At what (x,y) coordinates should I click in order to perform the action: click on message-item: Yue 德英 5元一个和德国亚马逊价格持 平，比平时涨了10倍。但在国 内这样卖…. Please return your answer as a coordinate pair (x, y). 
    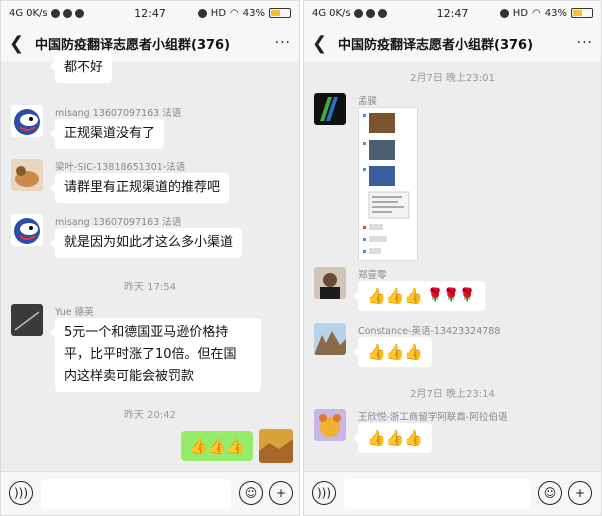
    Looking at the image, I should click on (152, 349).